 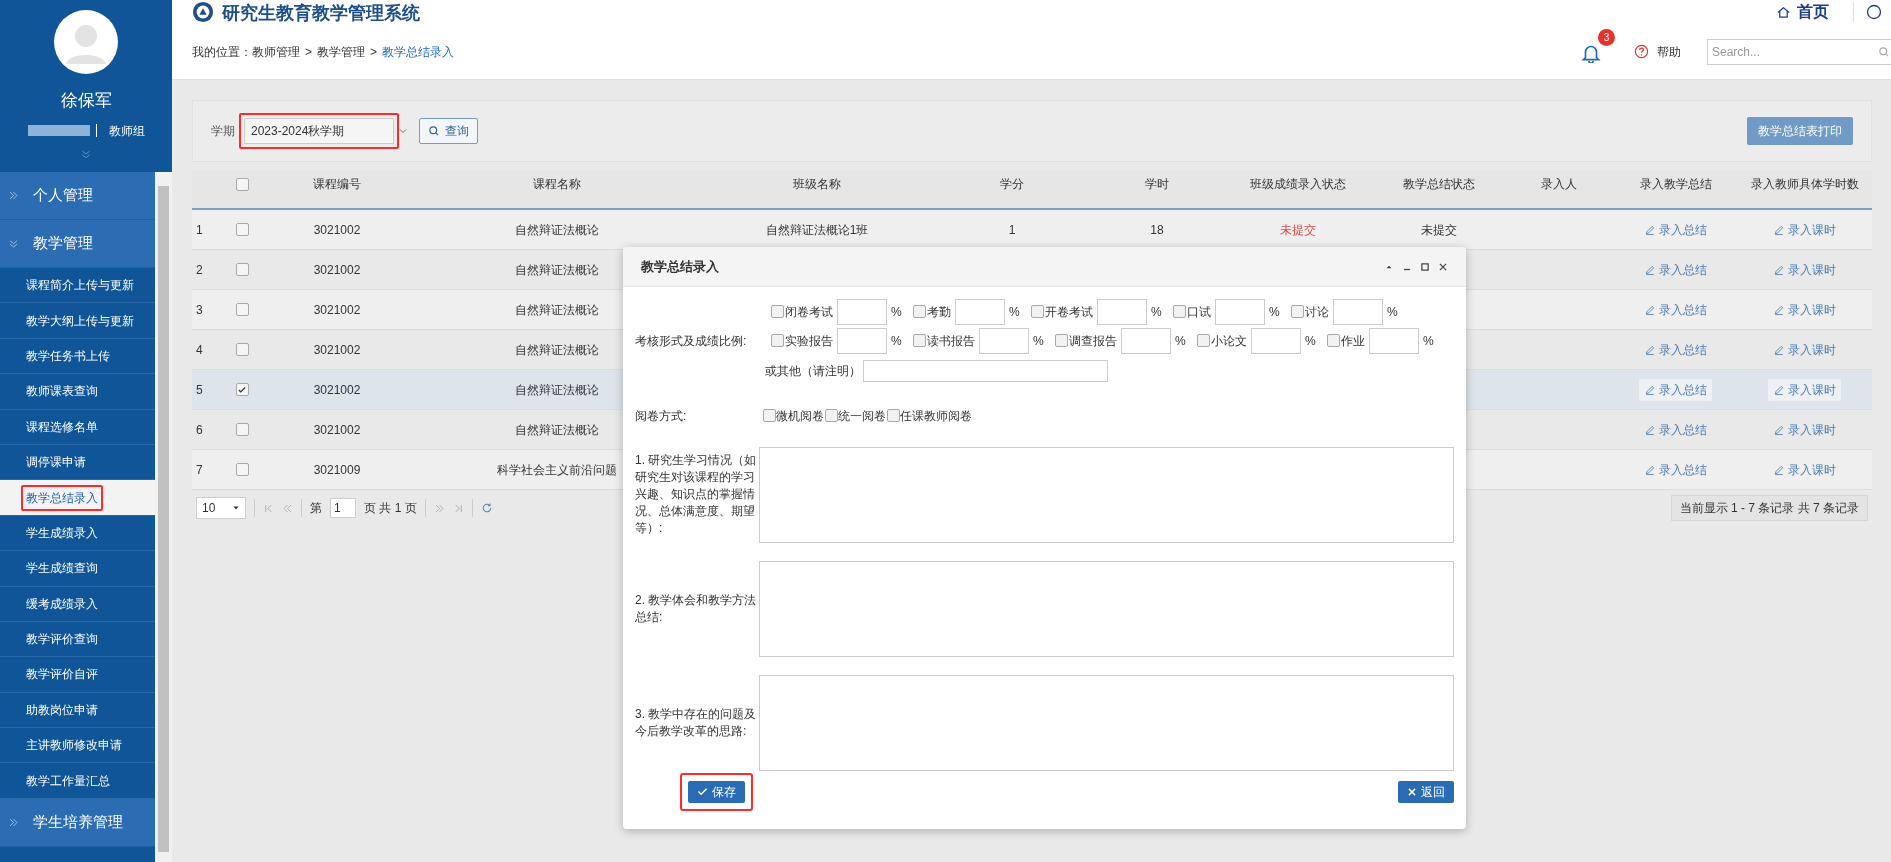 What do you see at coordinates (390, 508) in the screenshot?
I see `page-total: 页 共 1 页` at bounding box center [390, 508].